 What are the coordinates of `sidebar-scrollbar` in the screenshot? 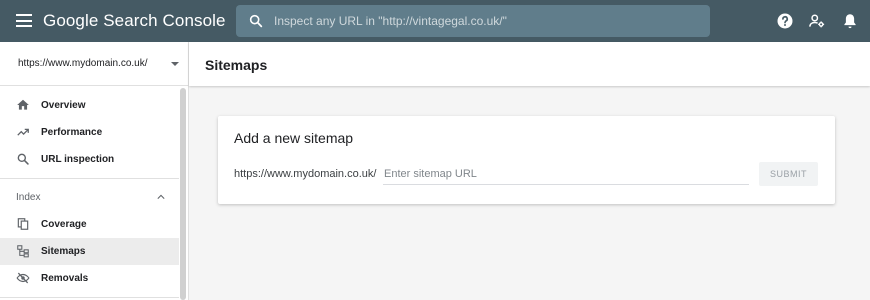 It's located at (183, 194).